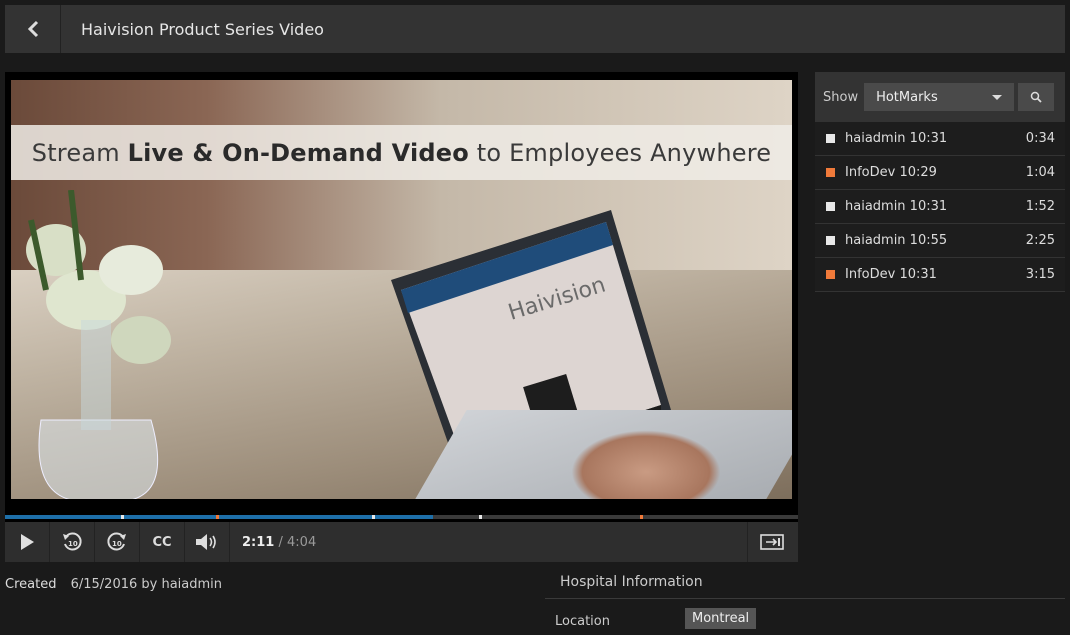 The height and width of the screenshot is (635, 1070). I want to click on filter-value: HotMarks, so click(907, 97).